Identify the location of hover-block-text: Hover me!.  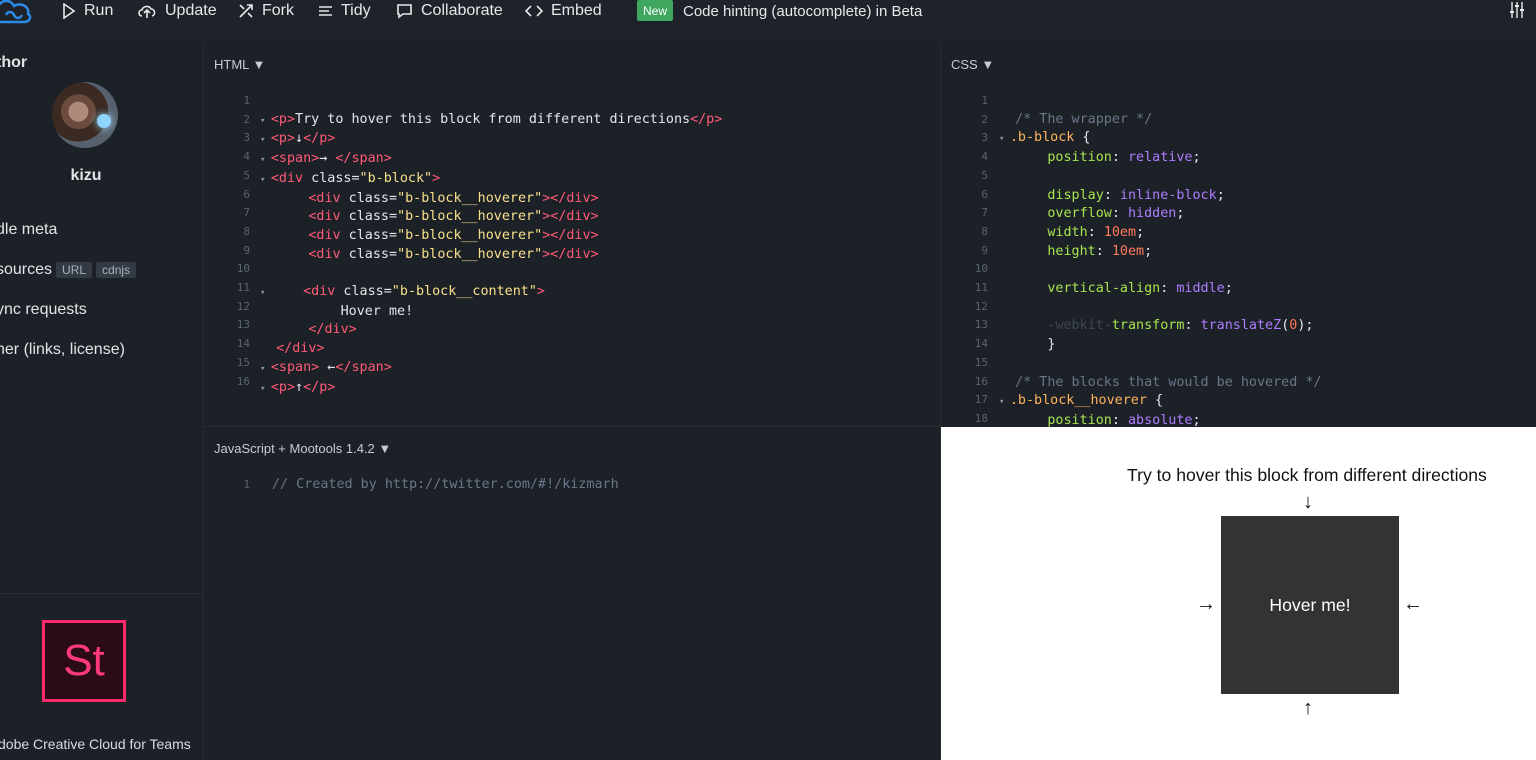
(1310, 604).